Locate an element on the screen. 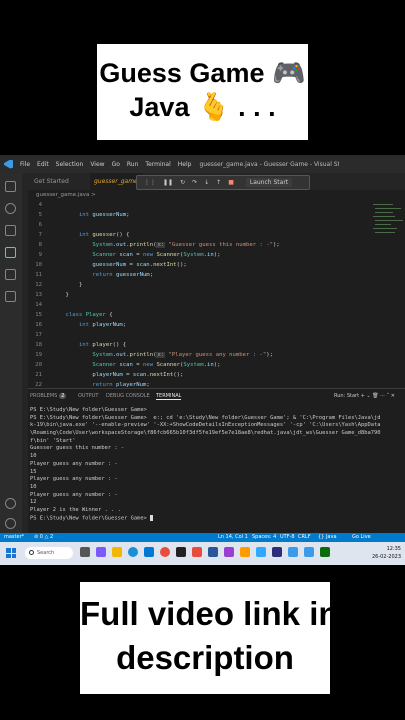 This screenshot has width=405, height=720. debug-toolbar: ⋮⋮ ❚❚ ↻ ↷ ↓ ↑ ■ Launch Start is located at coordinates (223, 182).